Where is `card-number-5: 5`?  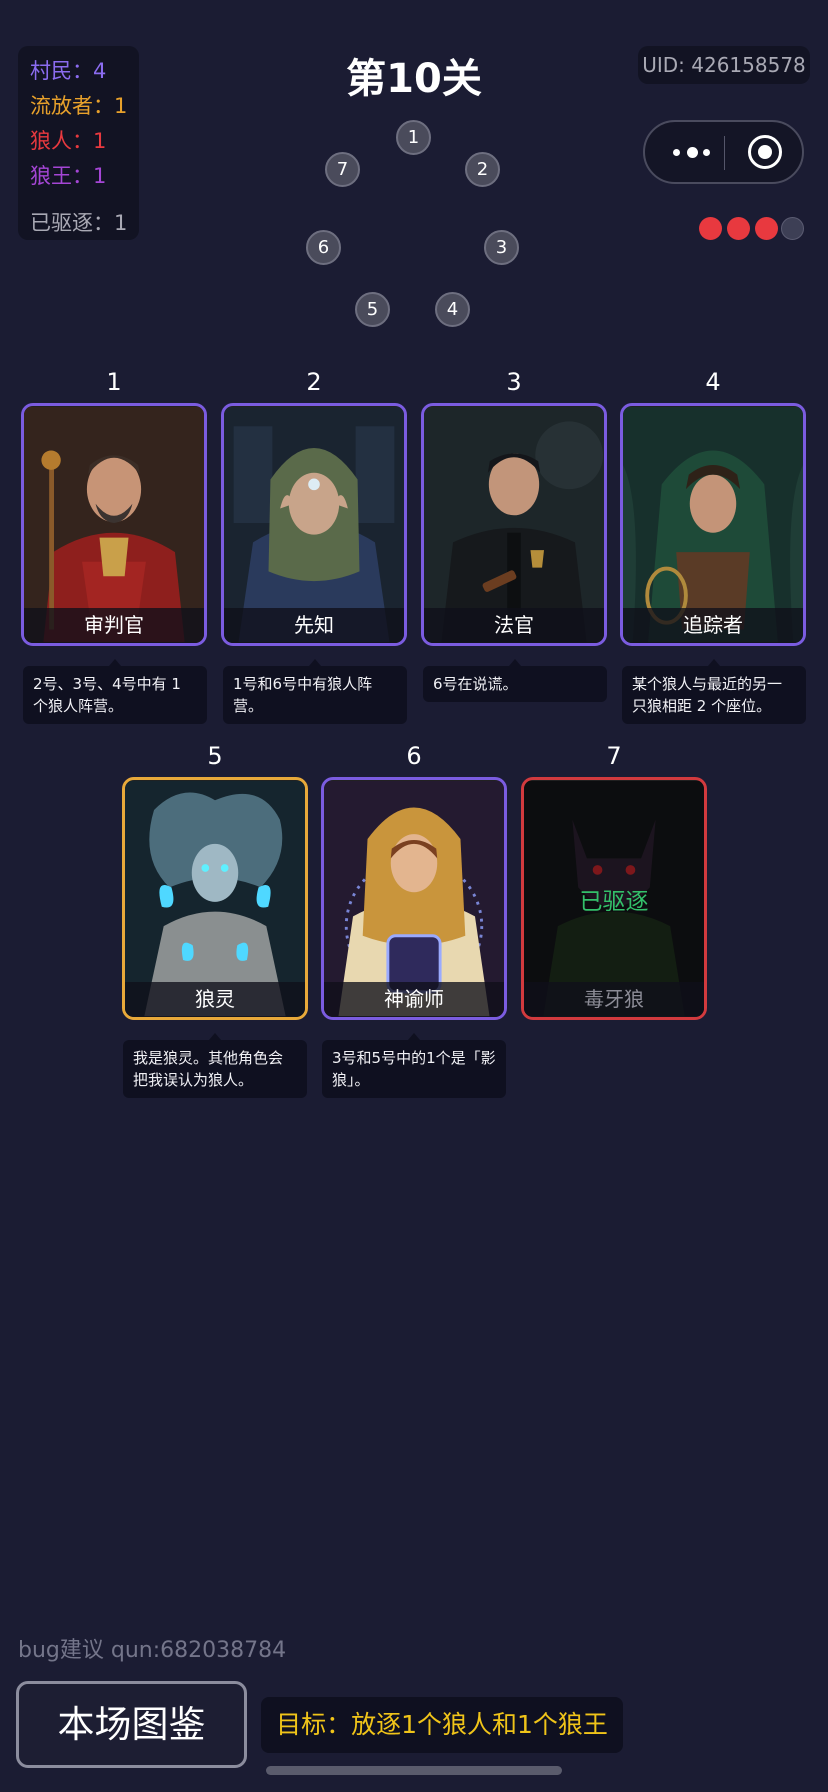
card-number-5: 5 is located at coordinates (215, 756).